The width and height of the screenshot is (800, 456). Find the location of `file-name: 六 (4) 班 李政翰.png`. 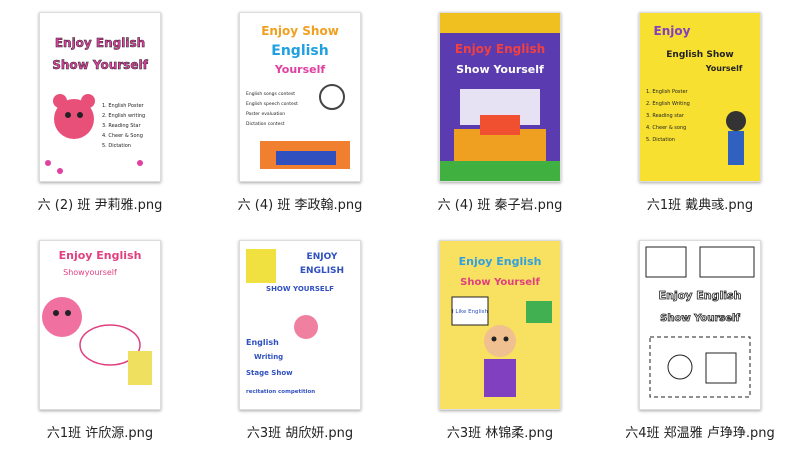

file-name: 六 (4) 班 李政翰.png is located at coordinates (300, 203).